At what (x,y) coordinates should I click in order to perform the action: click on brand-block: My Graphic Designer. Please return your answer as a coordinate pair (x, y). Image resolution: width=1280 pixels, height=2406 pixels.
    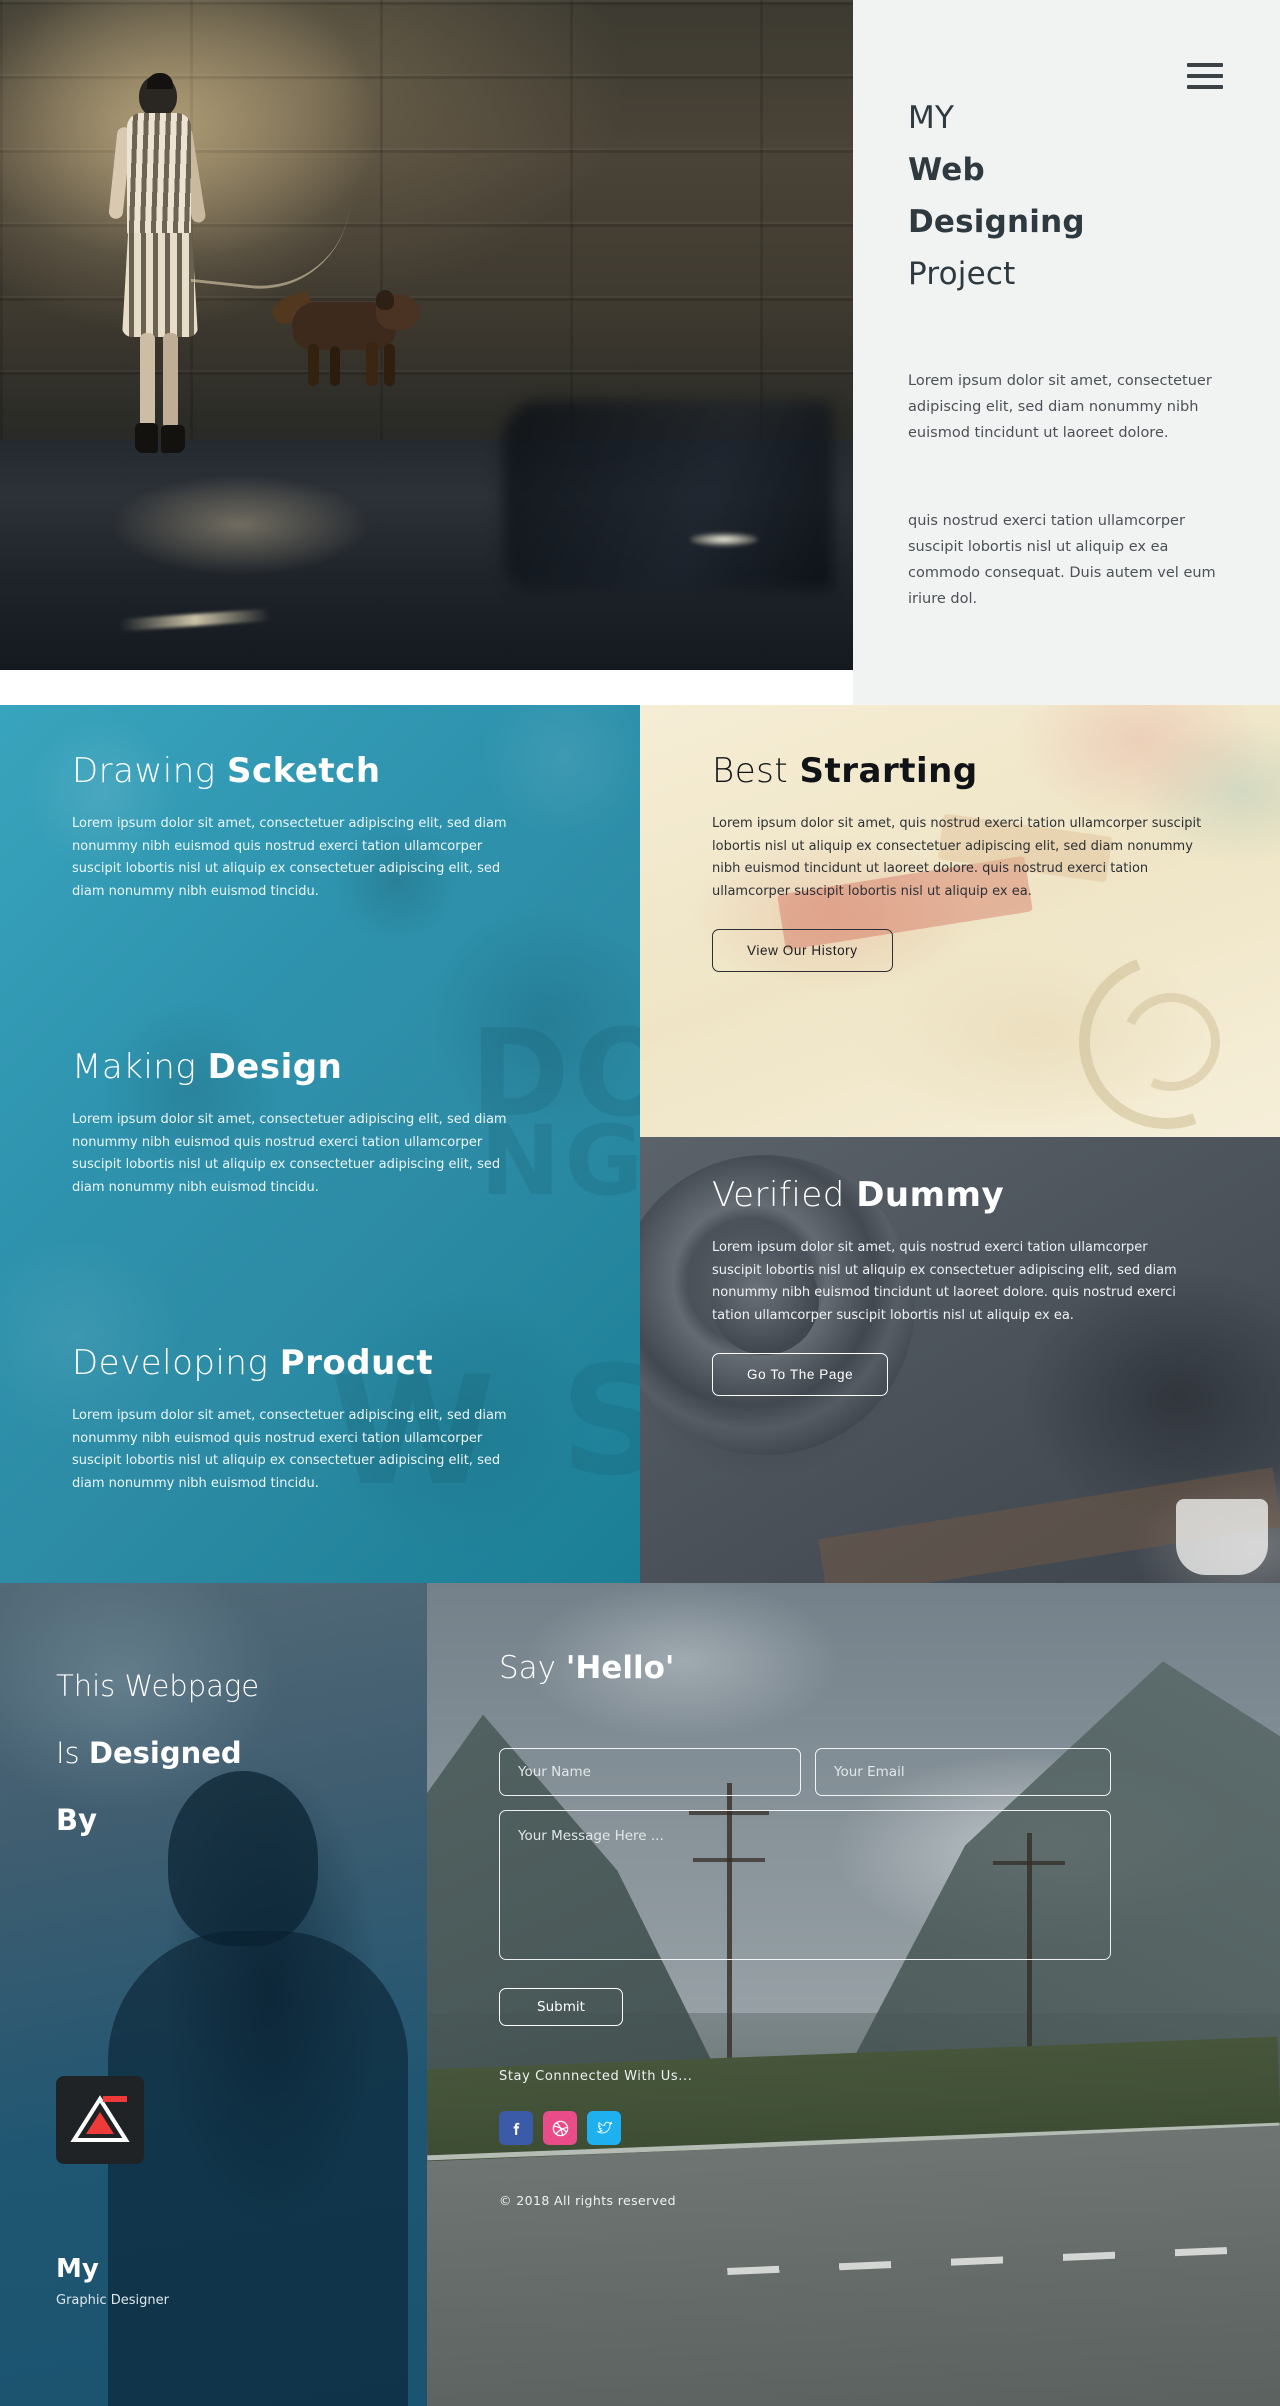
    Looking at the image, I should click on (112, 2281).